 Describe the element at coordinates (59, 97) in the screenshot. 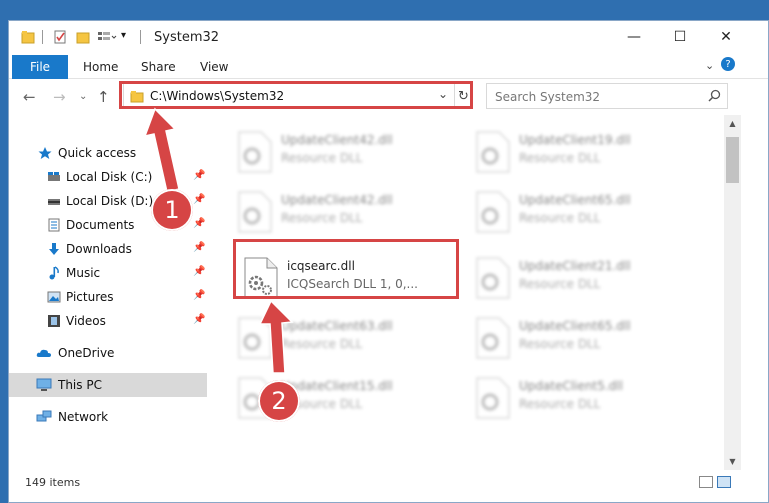

I see `forward-arrow-icon: →` at that location.